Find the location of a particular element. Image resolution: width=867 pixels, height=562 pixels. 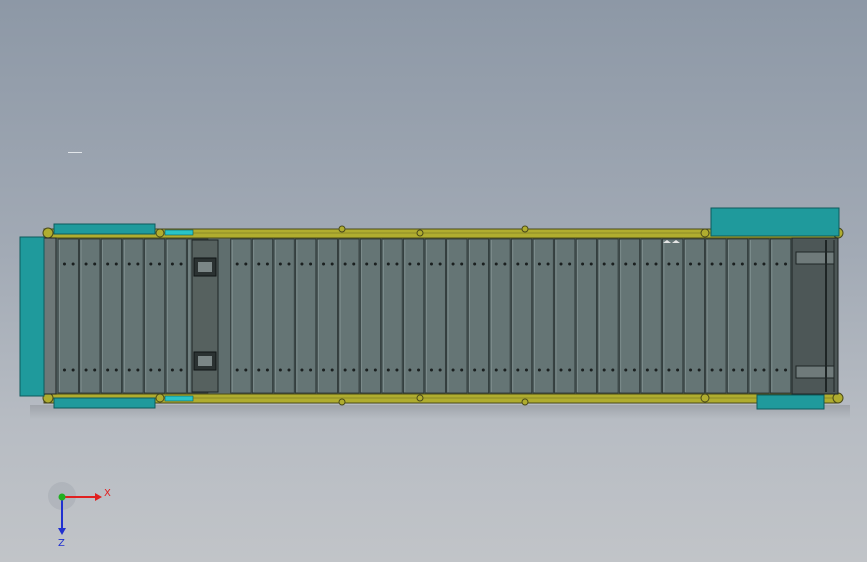

top-left-guard is located at coordinates (104, 229).